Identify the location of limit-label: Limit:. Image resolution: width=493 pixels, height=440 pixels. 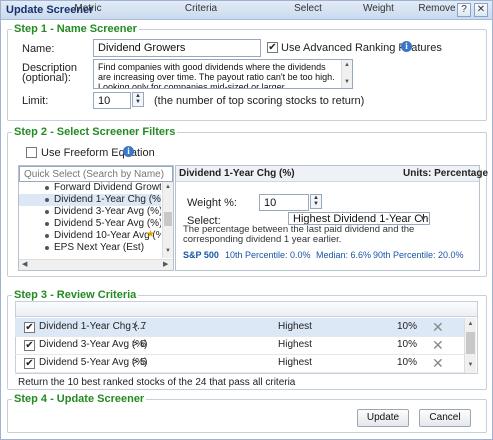
(35, 101).